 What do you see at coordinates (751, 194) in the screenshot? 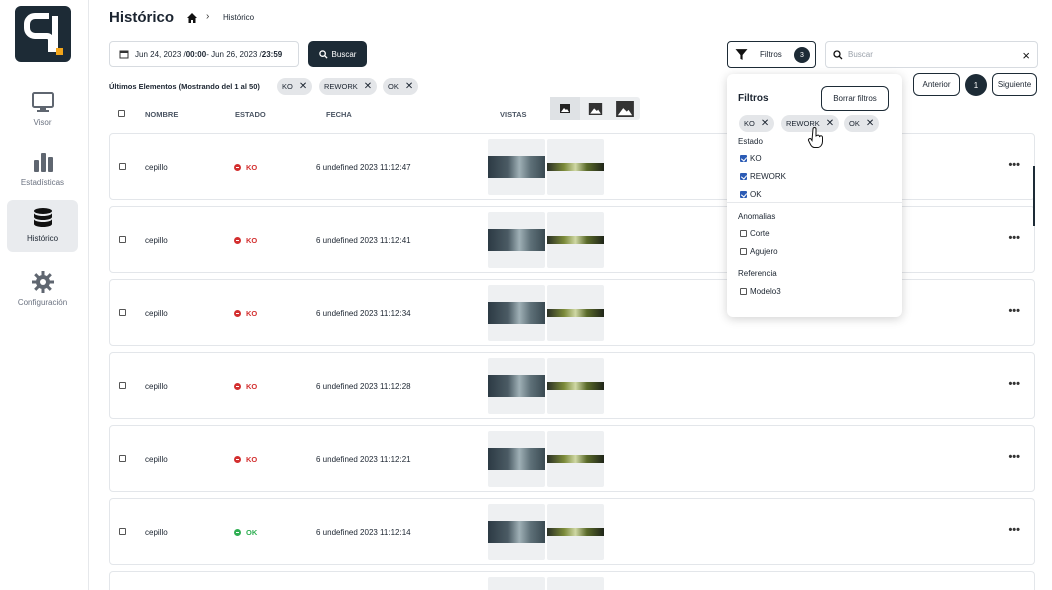
I see `filter-option-ok: OK` at bounding box center [751, 194].